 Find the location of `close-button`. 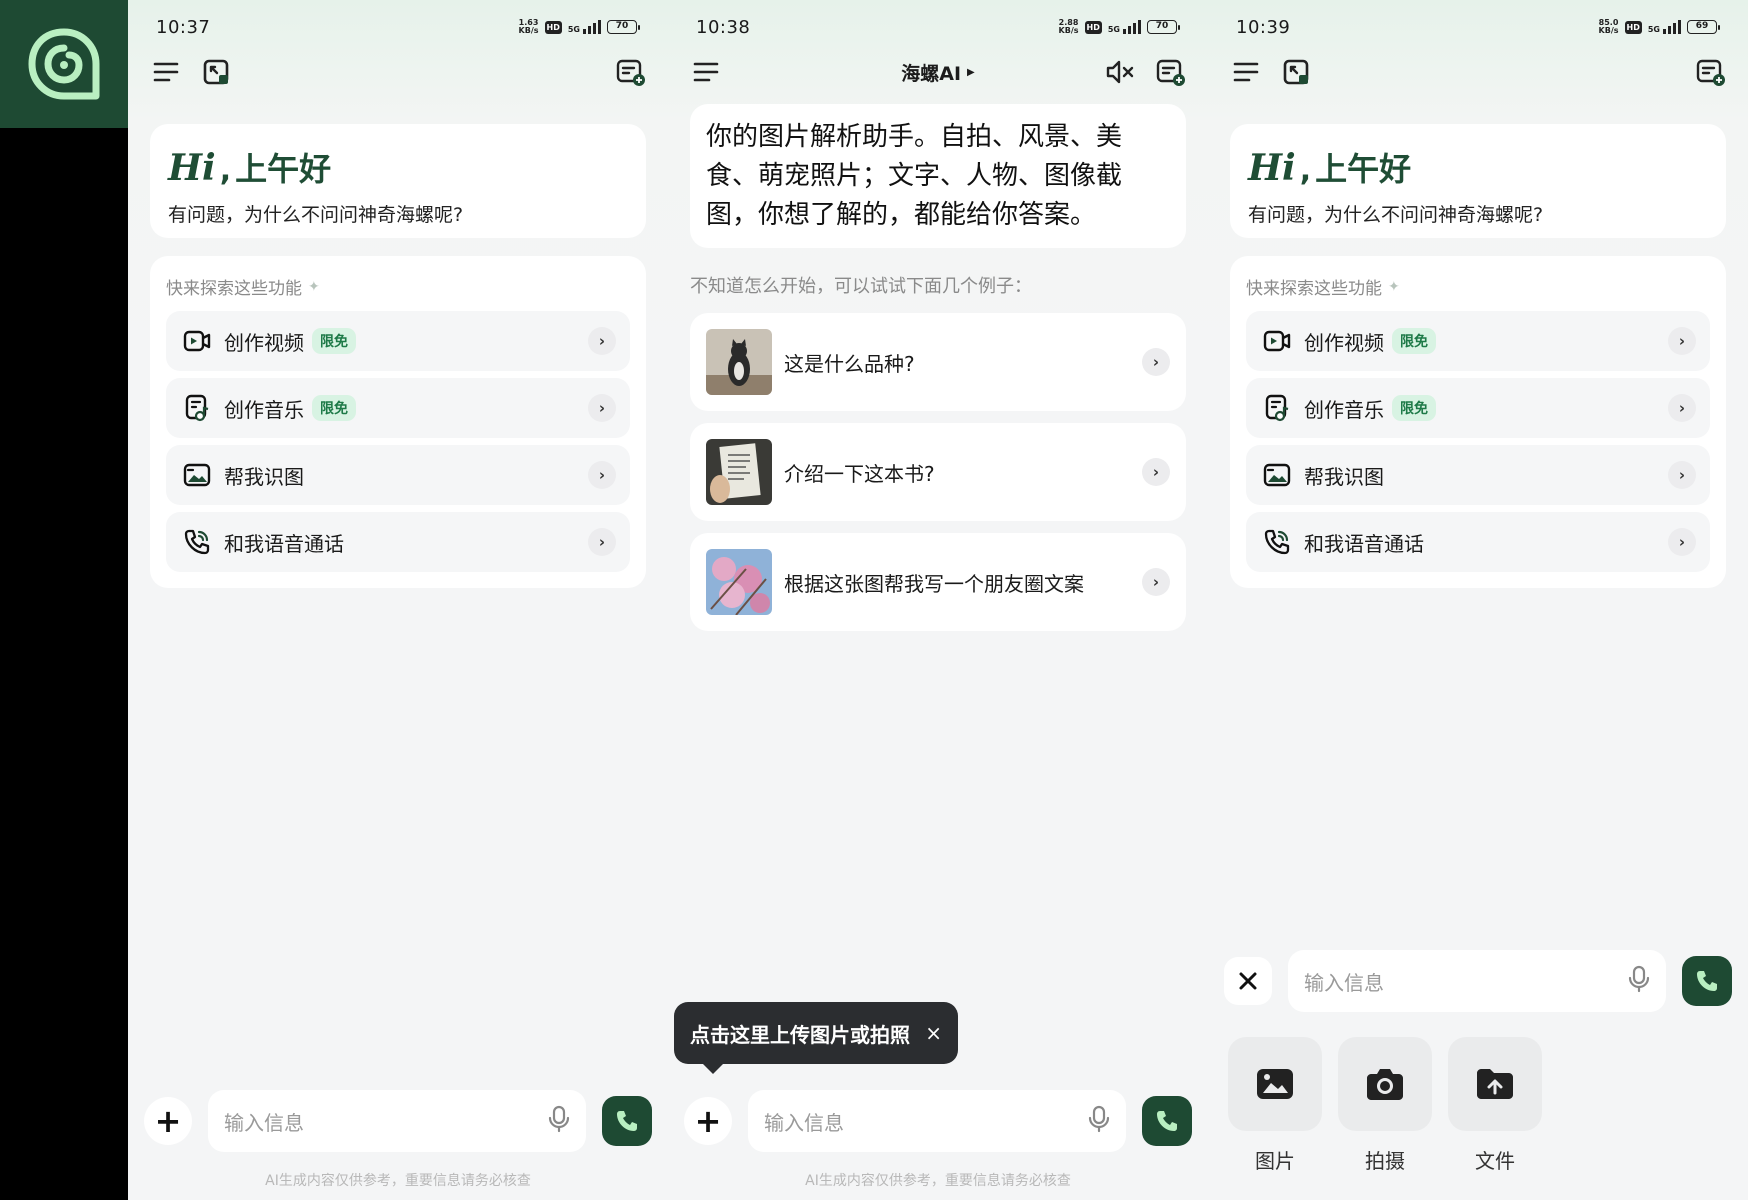

close-button is located at coordinates (1248, 981).